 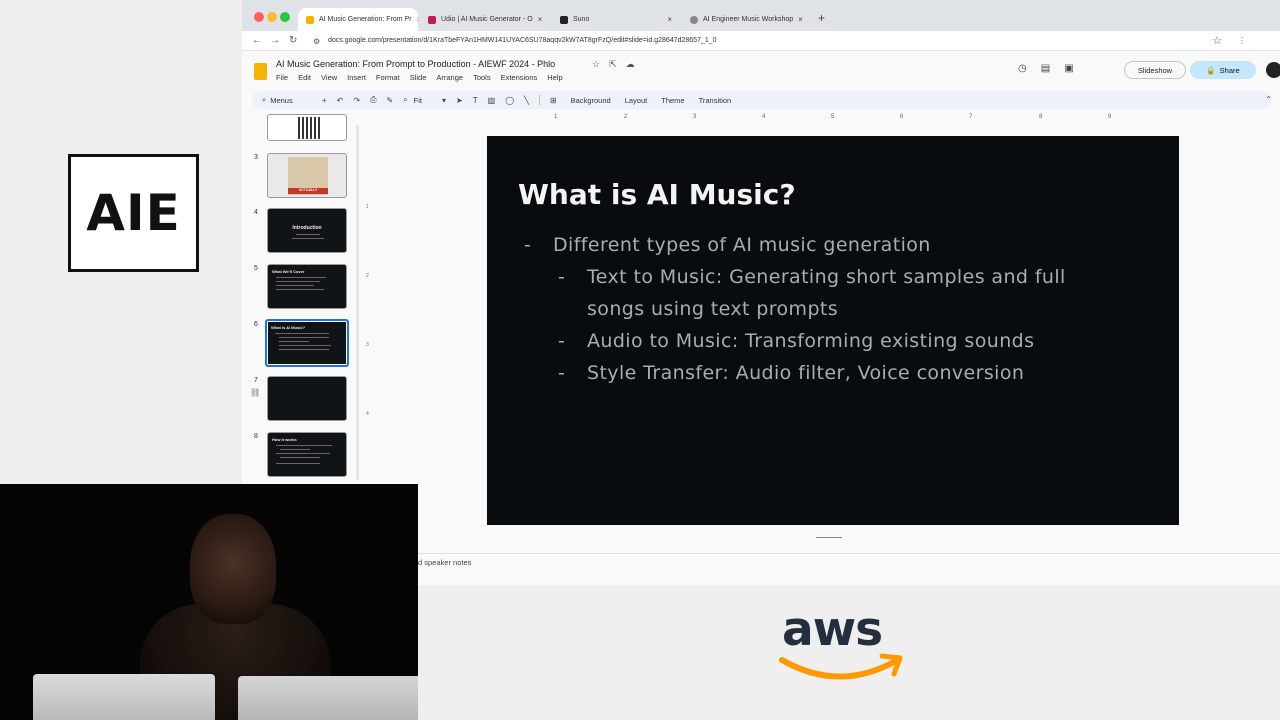 I want to click on comments-icon: ▤, so click(x=1045, y=68).